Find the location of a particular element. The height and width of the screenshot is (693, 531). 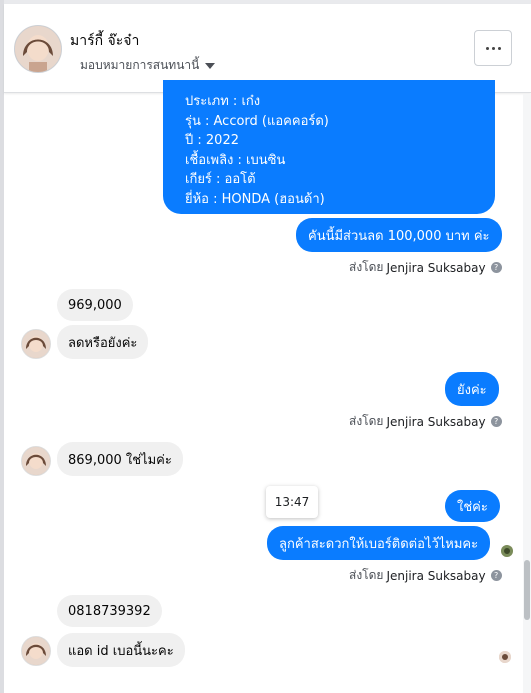

outgoing-message: ลูกค้าสะดวกให้เบอร์ติดต่อไว้ไหมคะ is located at coordinates (379, 543).